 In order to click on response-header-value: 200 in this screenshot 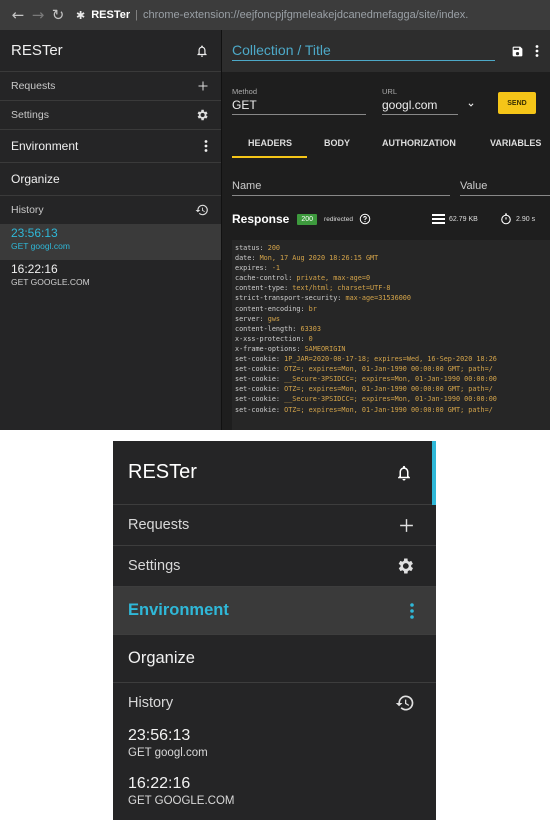, I will do `click(274, 248)`.